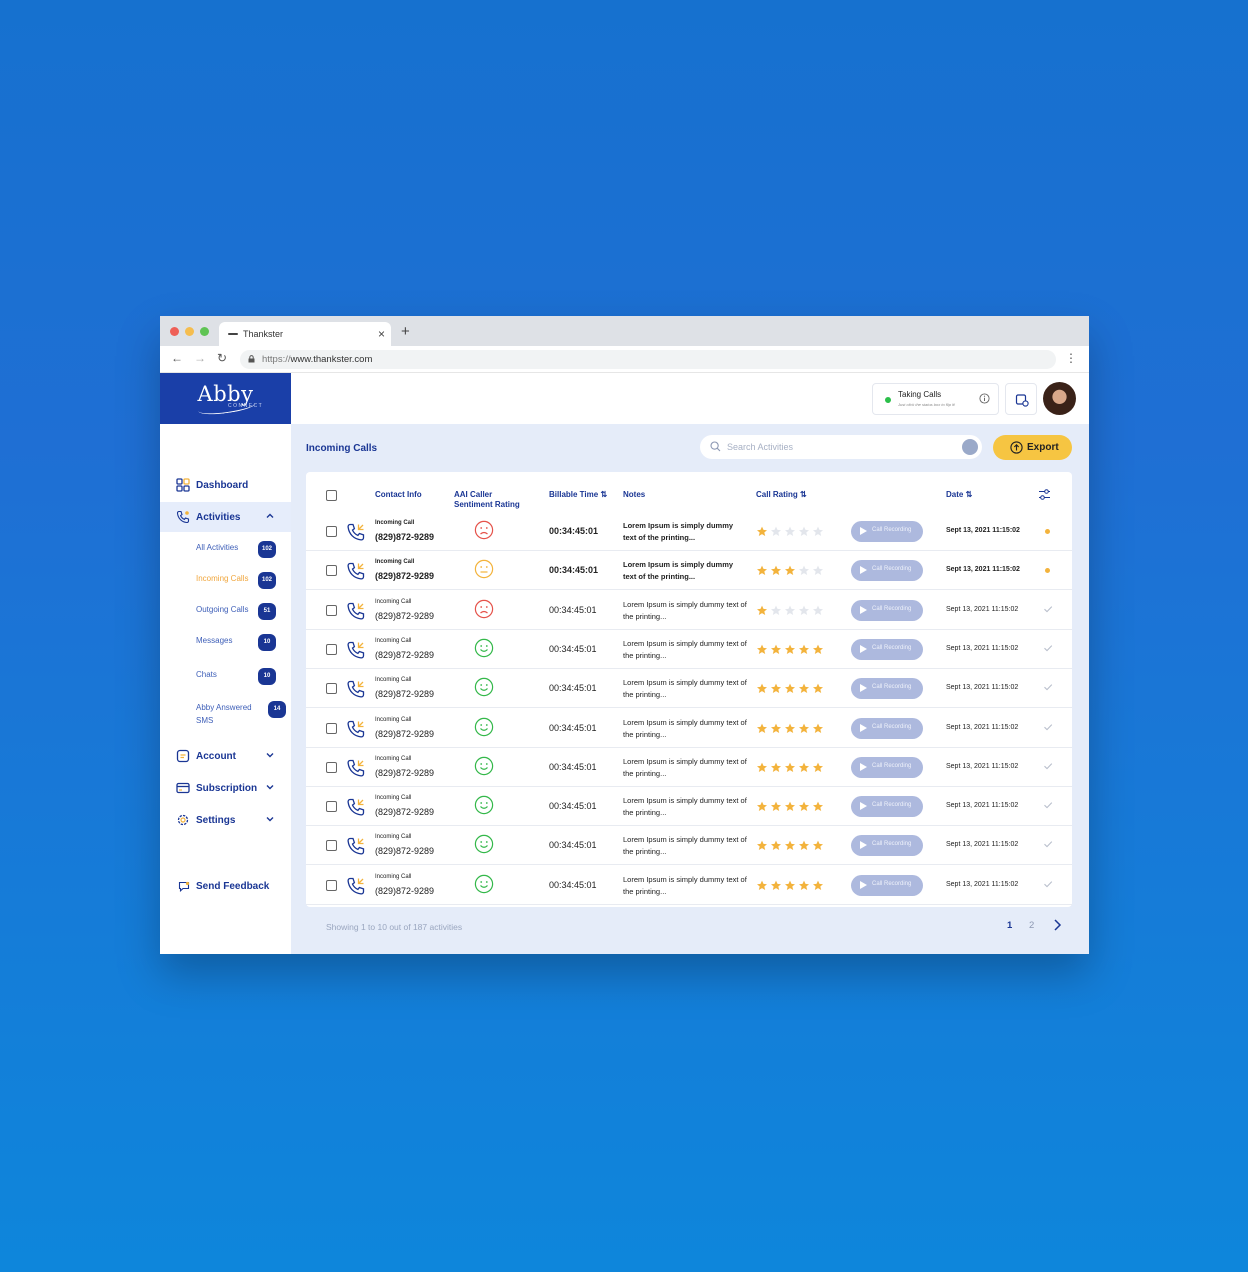  What do you see at coordinates (405, 331) in the screenshot?
I see `new-tab-icon: +` at bounding box center [405, 331].